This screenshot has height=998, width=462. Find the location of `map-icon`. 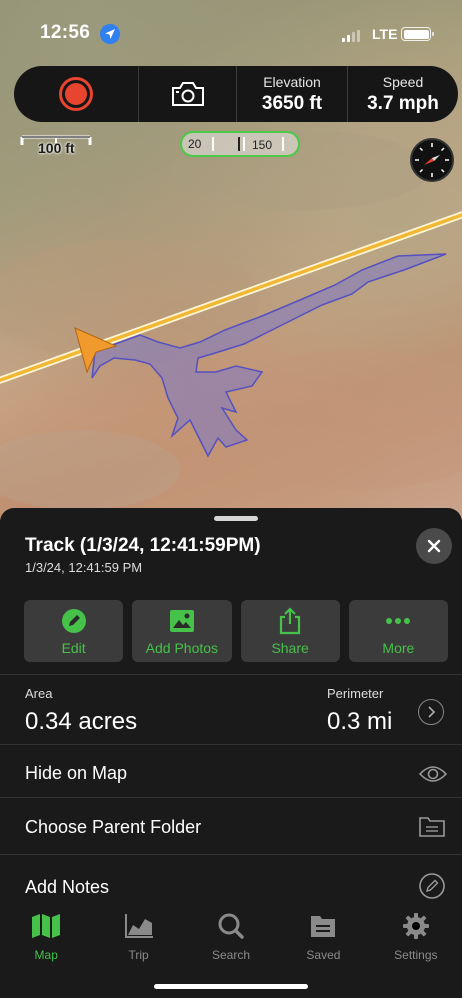

map-icon is located at coordinates (46, 926).